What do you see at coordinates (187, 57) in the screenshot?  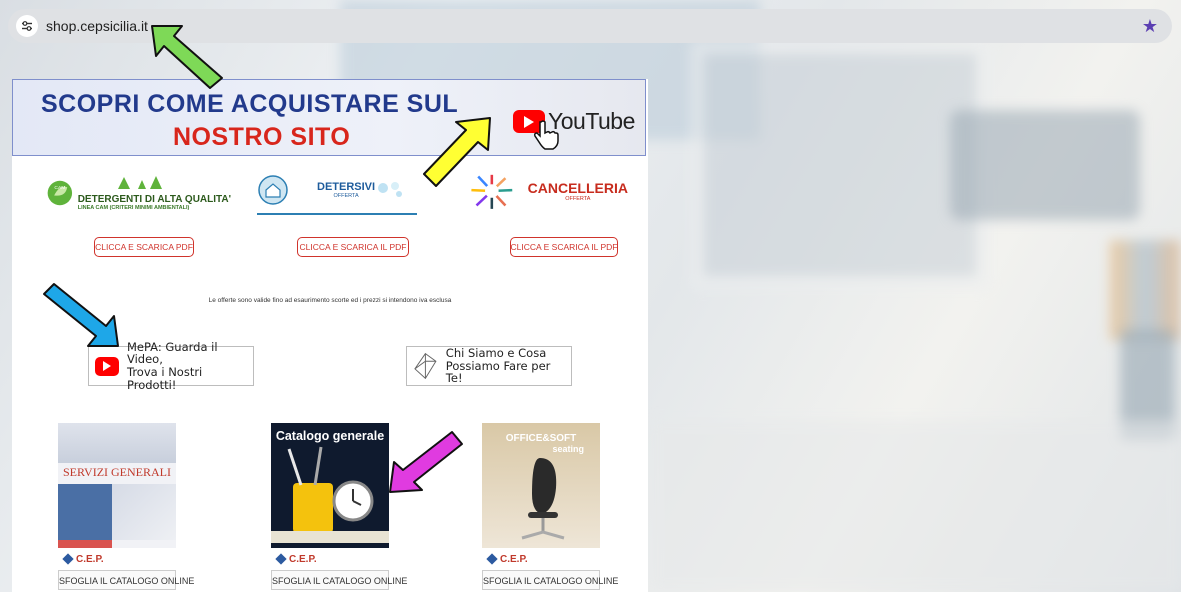 I see `green-arrow-icon` at bounding box center [187, 57].